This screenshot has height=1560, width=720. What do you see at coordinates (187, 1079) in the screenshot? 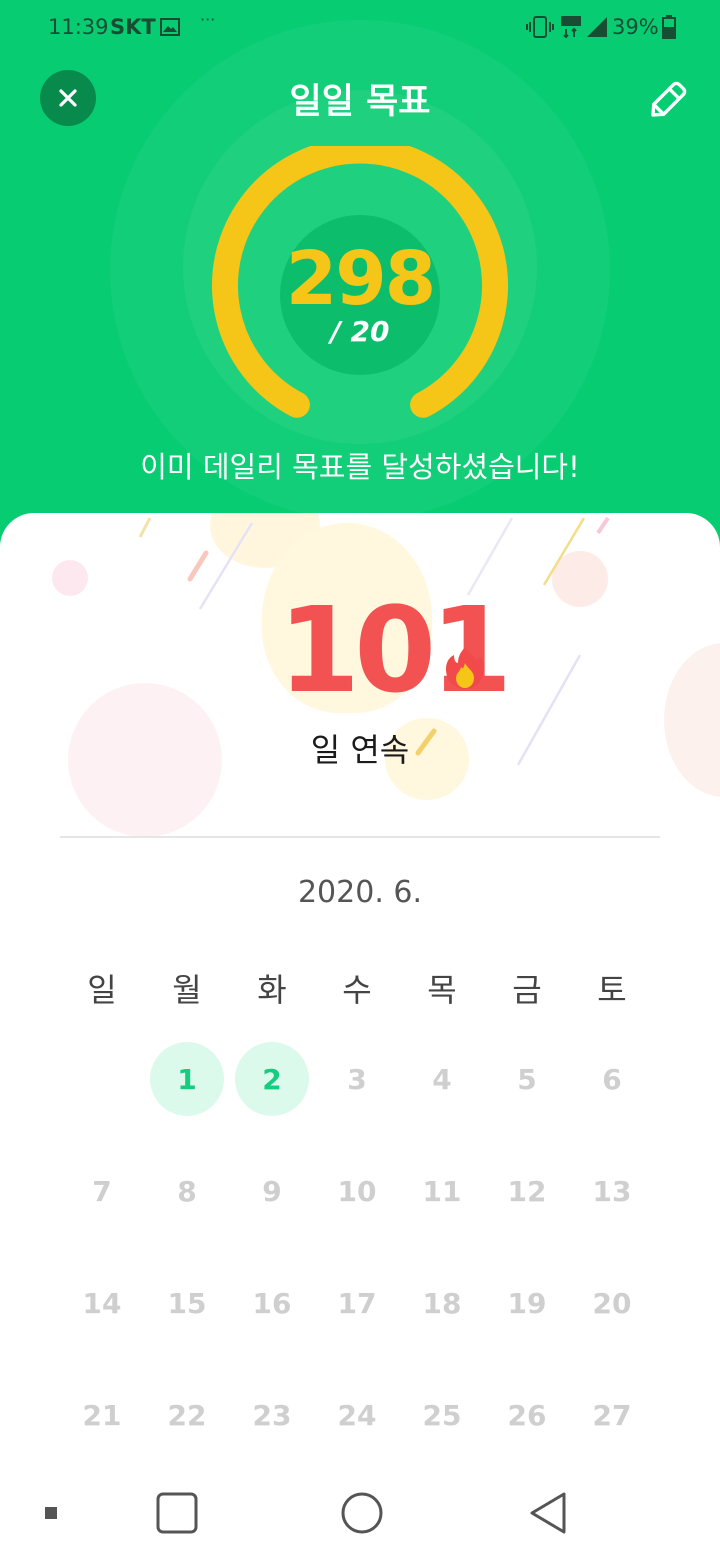
I see `calendar-day: 1` at bounding box center [187, 1079].